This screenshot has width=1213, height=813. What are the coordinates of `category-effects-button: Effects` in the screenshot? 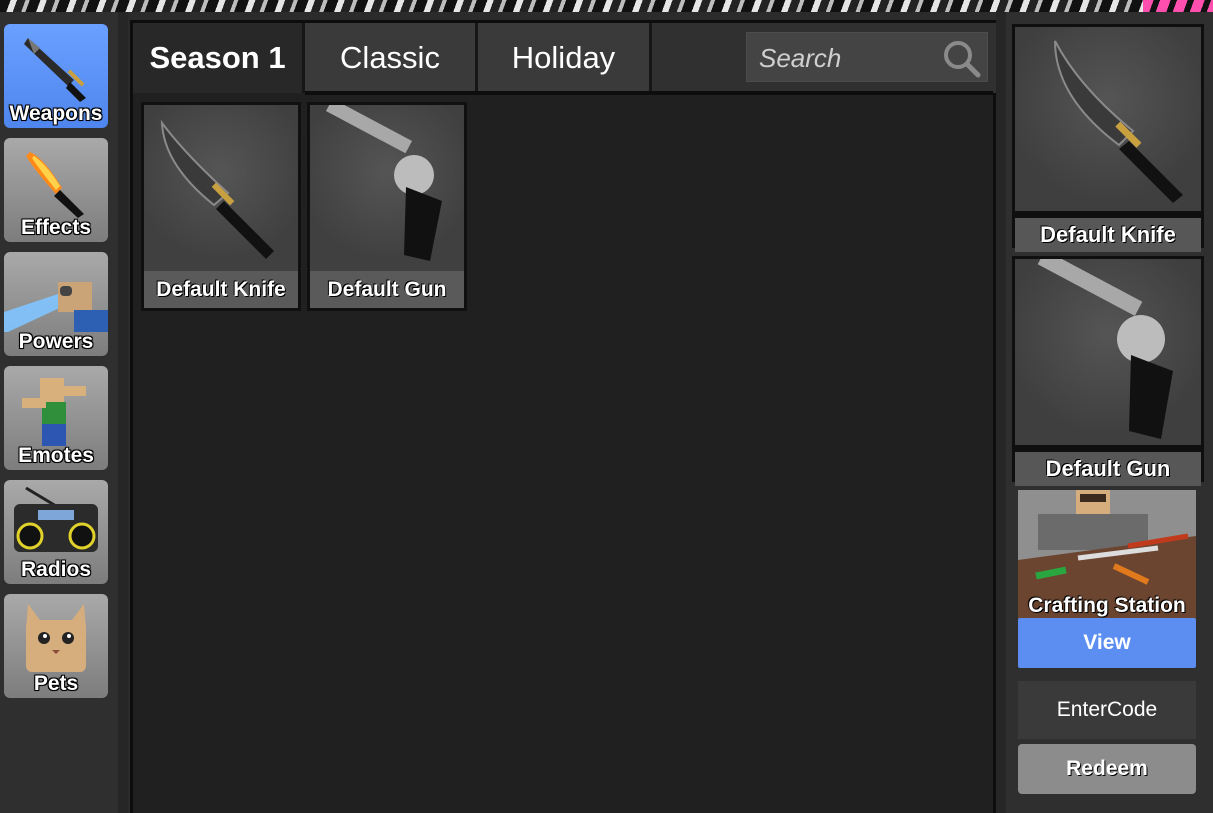 It's located at (56, 190).